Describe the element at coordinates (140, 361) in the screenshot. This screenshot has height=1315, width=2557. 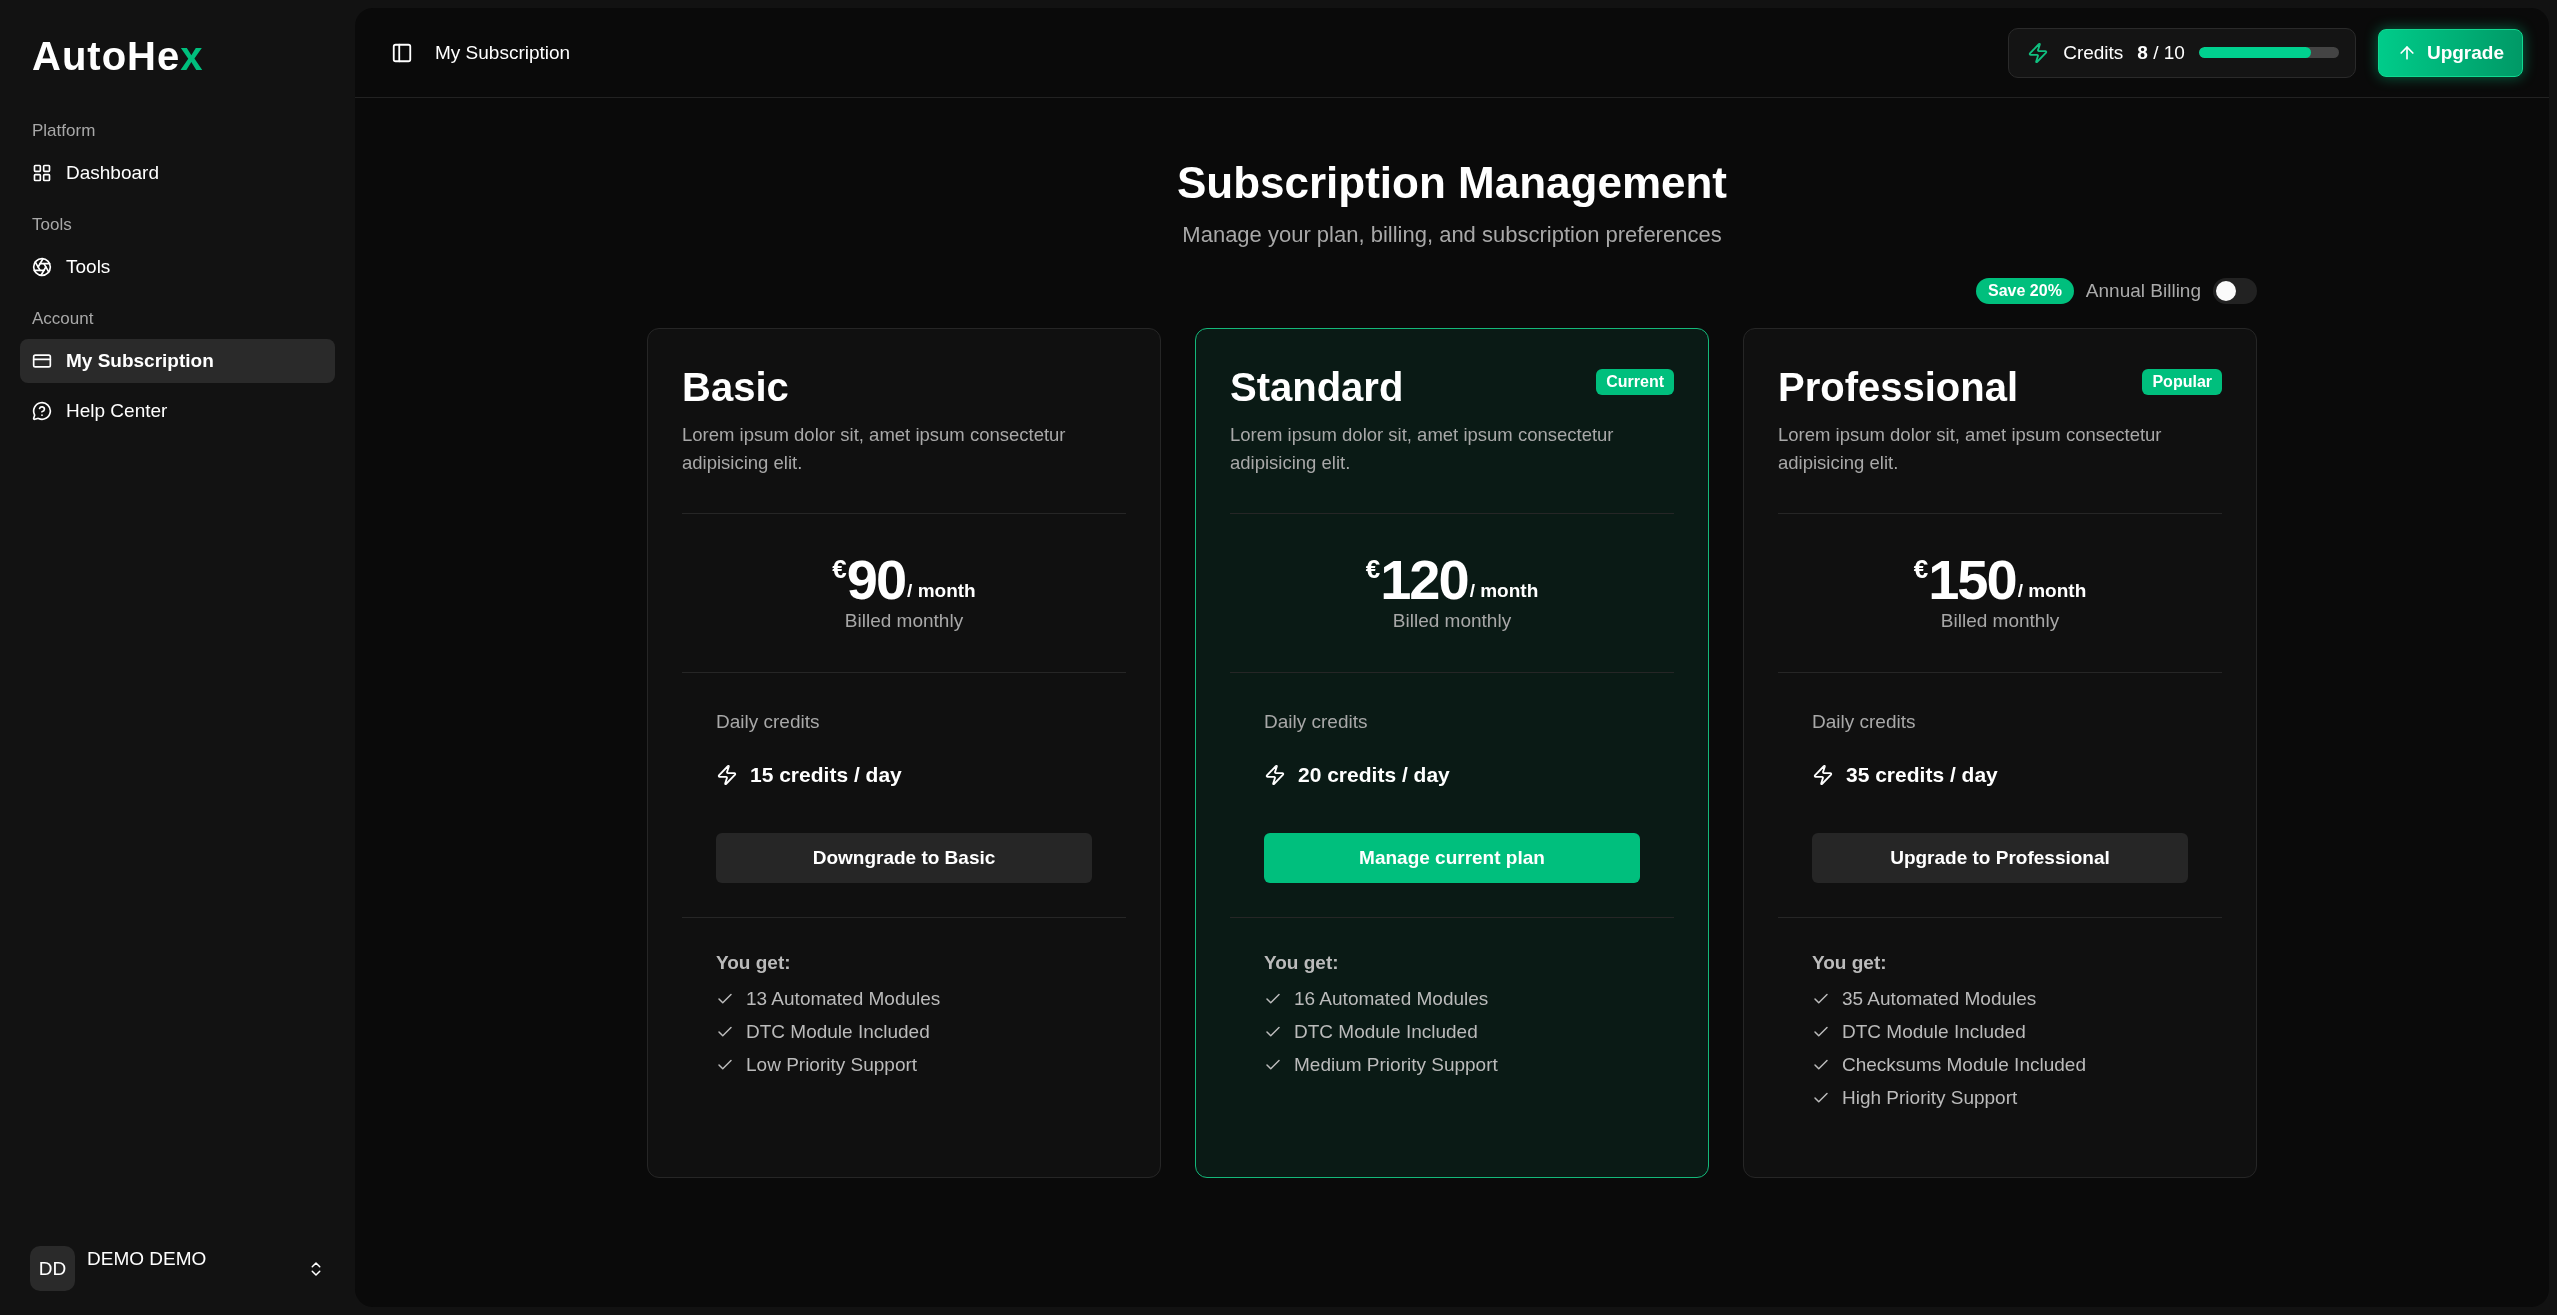
I see `sidebar-item-label: My Subscription` at that location.